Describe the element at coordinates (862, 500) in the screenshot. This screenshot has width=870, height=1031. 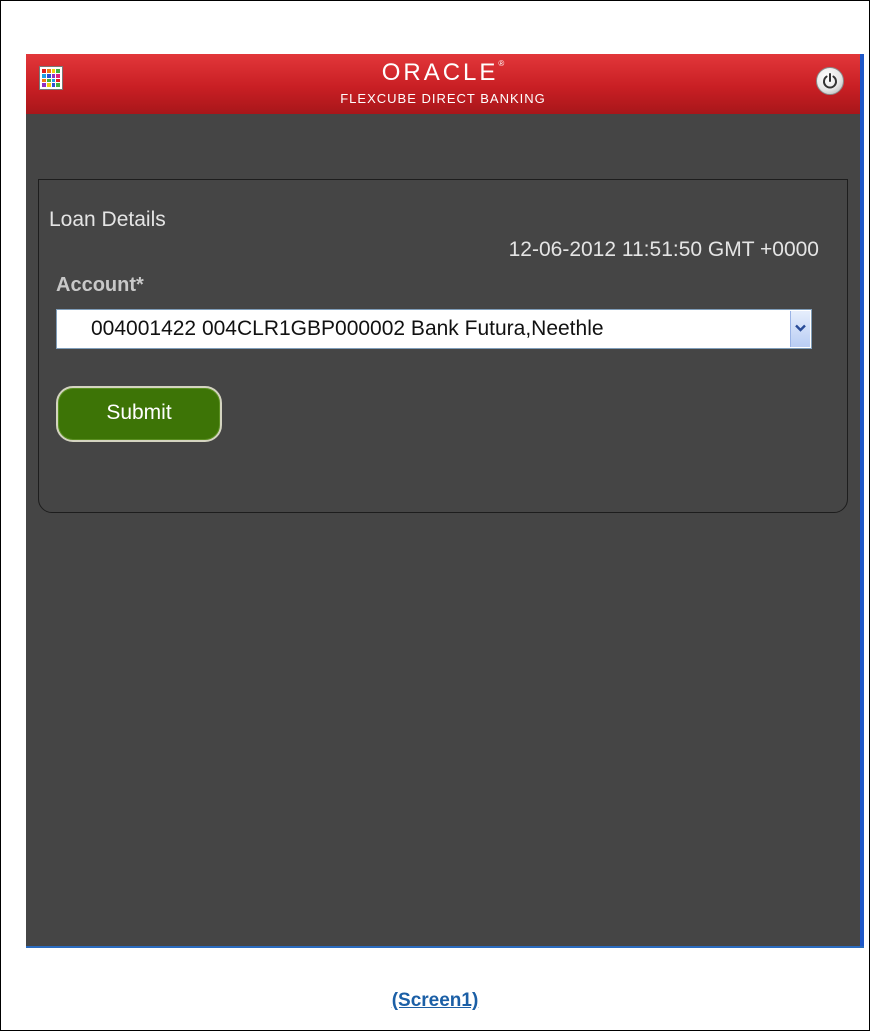
I see `screen-right-border` at that location.